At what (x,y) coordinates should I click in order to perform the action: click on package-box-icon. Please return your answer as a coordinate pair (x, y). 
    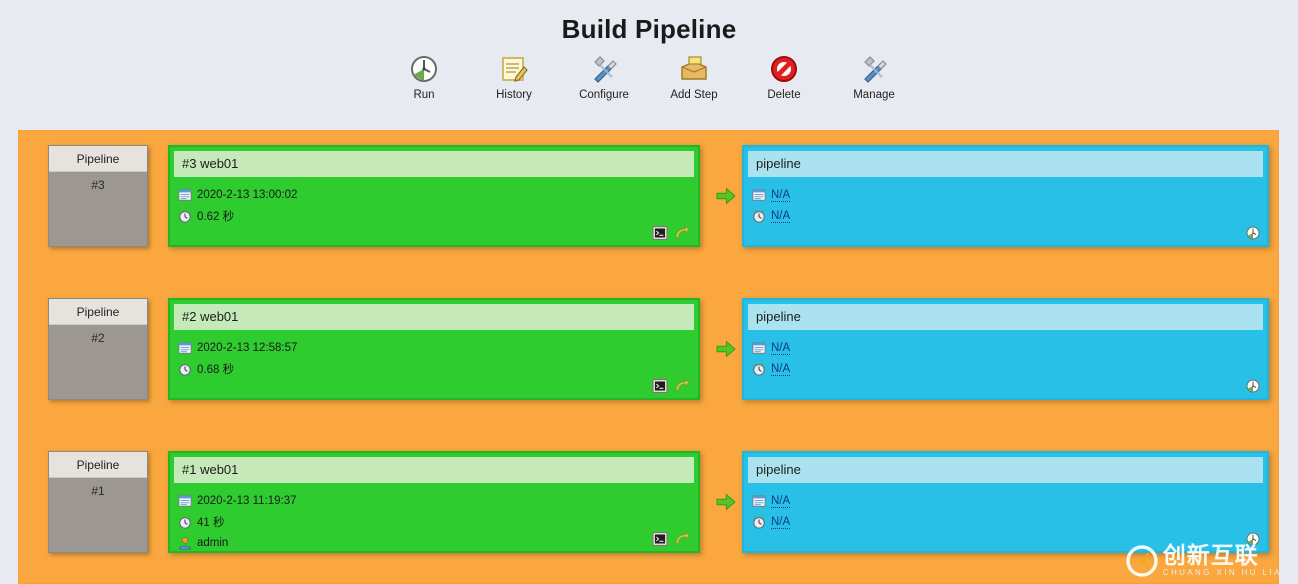
    Looking at the image, I should click on (694, 69).